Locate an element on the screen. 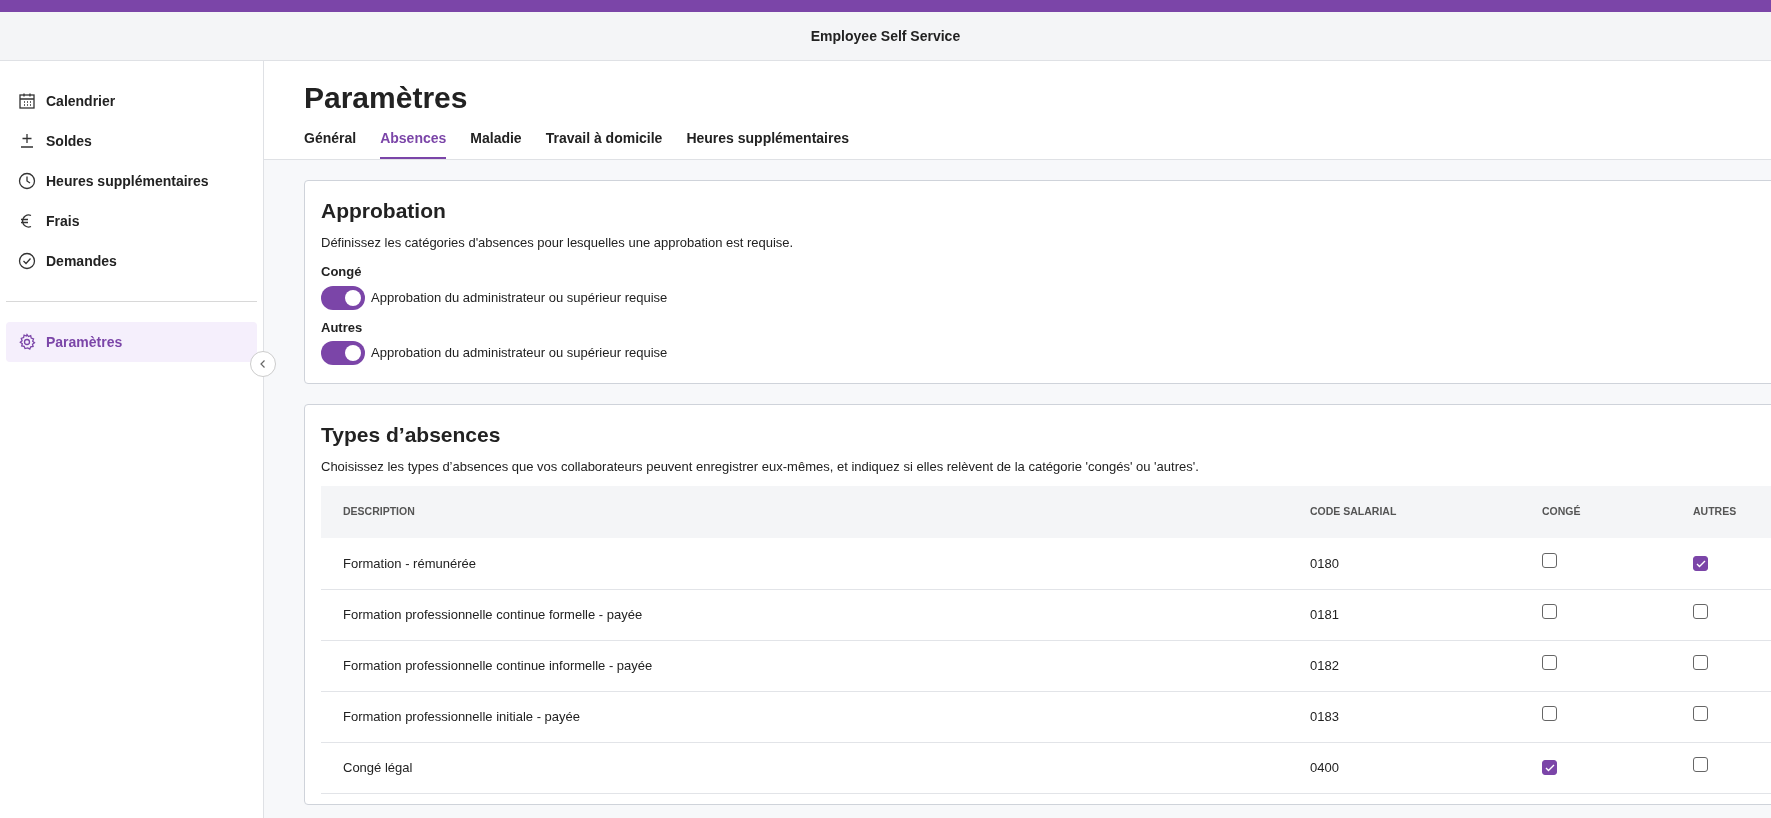 This screenshot has height=818, width=1771. sidebar-item: Heures supplémentaires is located at coordinates (131, 181).